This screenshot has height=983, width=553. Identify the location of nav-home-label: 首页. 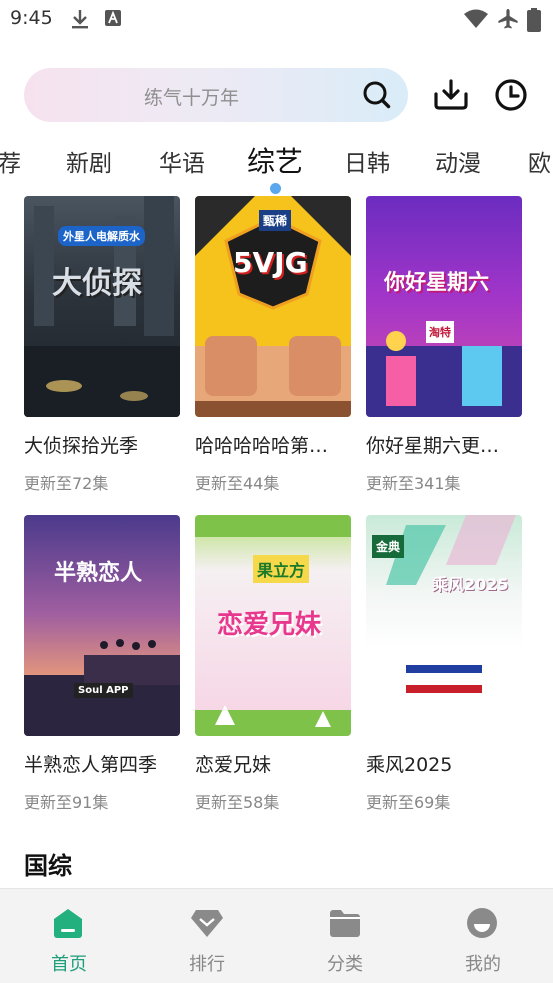
(69, 964).